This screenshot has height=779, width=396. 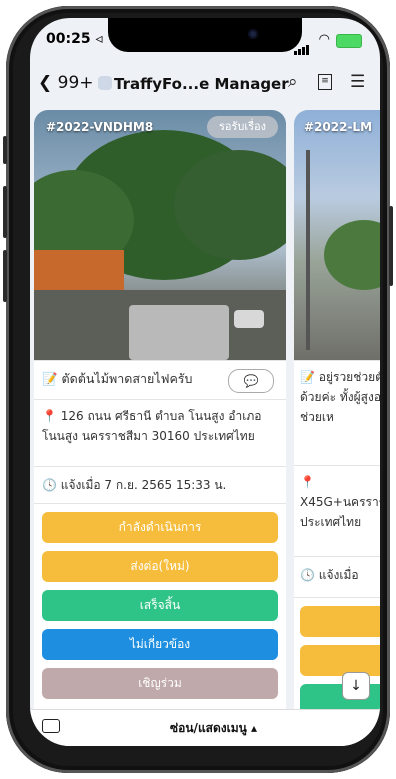 I want to click on wifi-icon: ◠, so click(x=324, y=39).